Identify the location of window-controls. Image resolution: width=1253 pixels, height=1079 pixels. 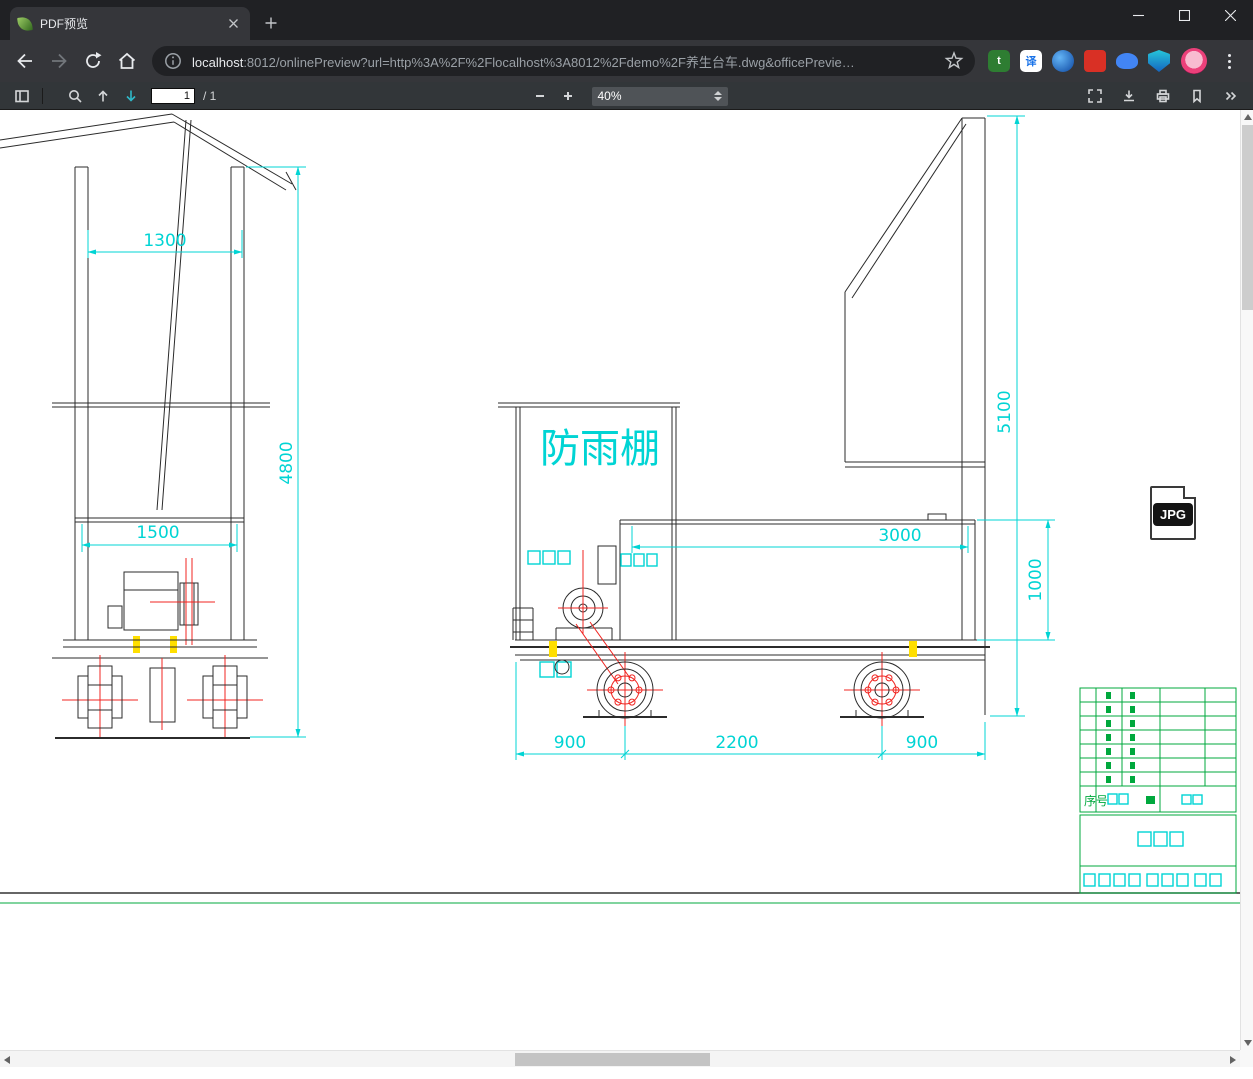
(1184, 15).